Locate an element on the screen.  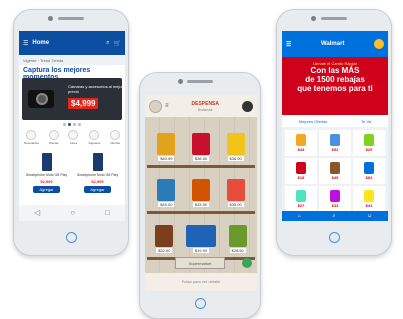
price-tag: $33.50 is located at coordinates (201, 204).